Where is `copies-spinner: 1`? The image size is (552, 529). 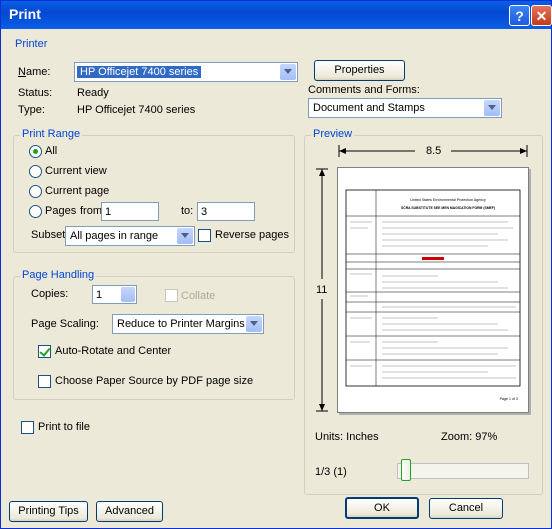 copies-spinner: 1 is located at coordinates (114, 294).